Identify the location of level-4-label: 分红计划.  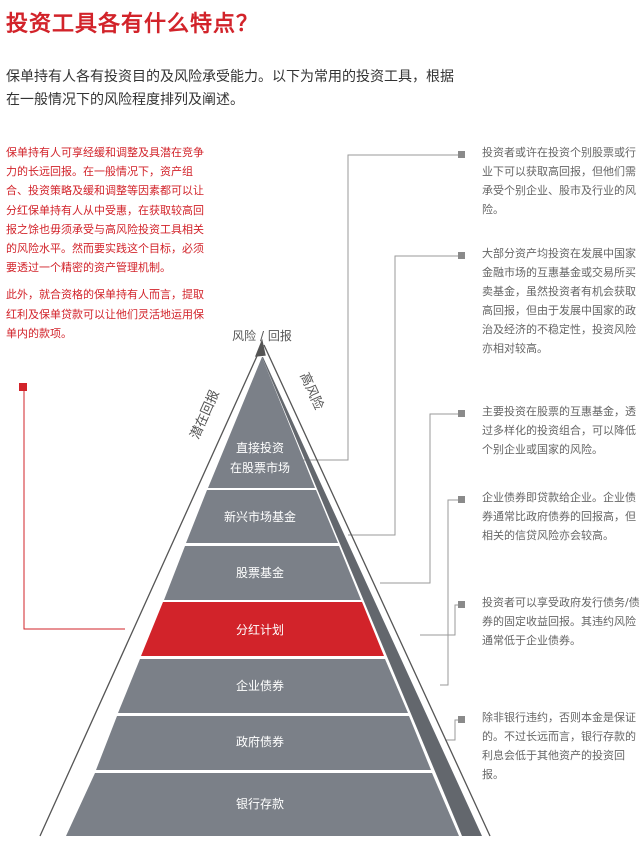
(260, 629).